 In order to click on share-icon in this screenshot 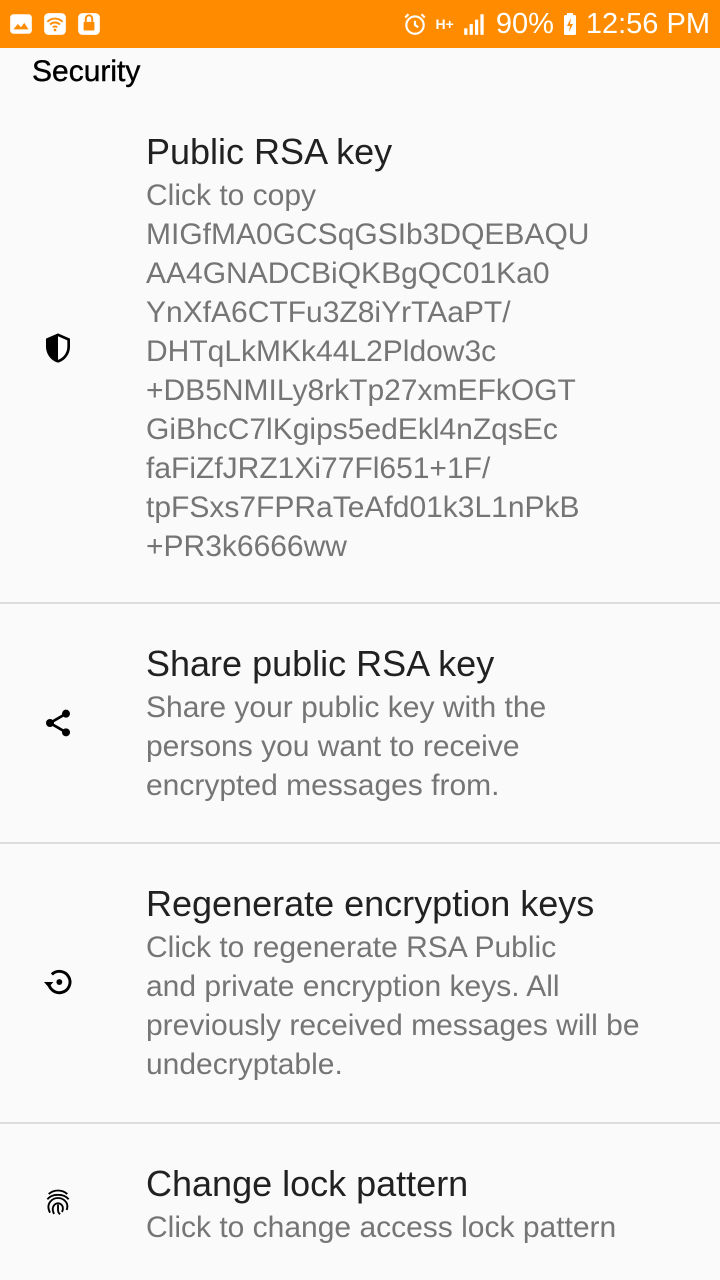, I will do `click(58, 723)`.